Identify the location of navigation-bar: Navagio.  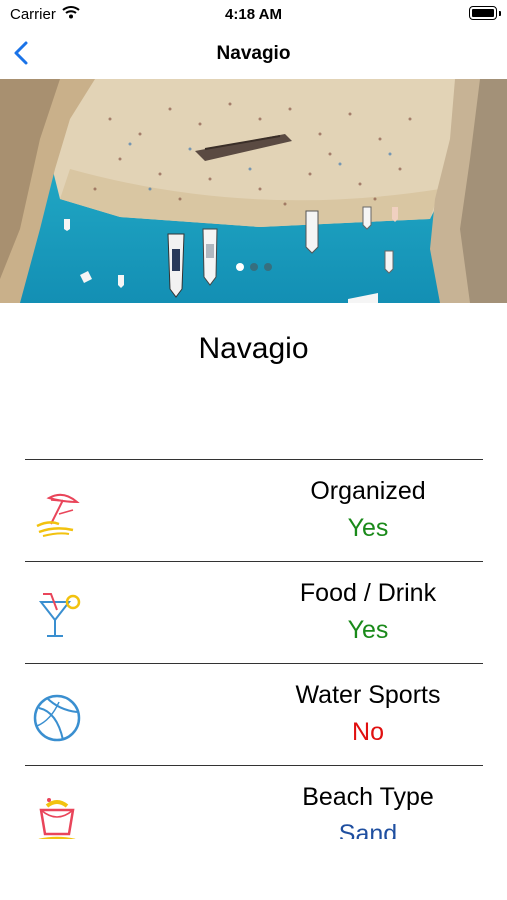
(253, 54).